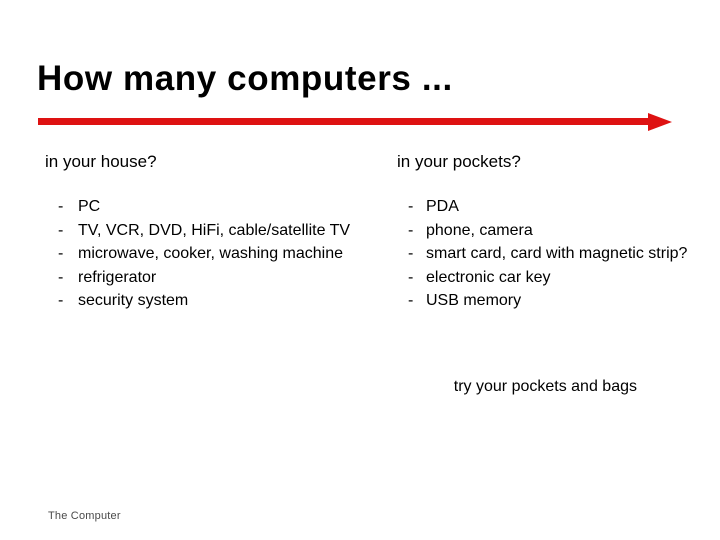 The image size is (720, 540). Describe the element at coordinates (210, 207) in the screenshot. I see `list-item: - PC` at that location.